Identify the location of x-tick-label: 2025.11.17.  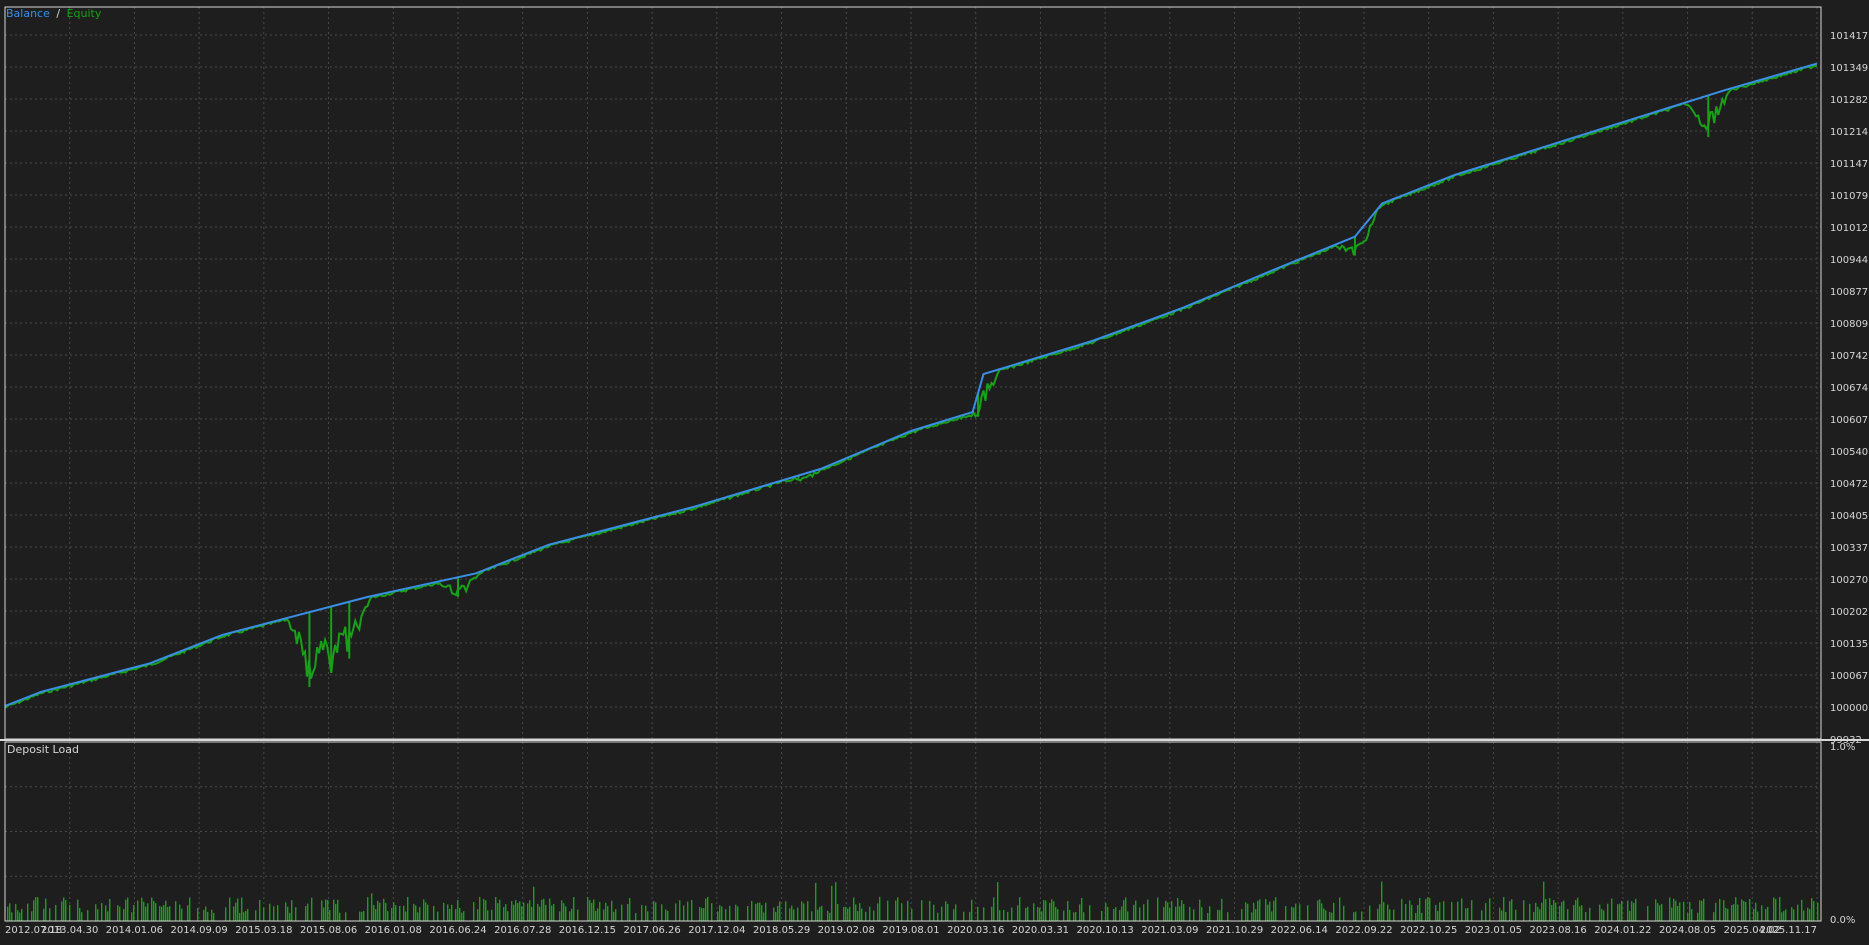
(1788, 930).